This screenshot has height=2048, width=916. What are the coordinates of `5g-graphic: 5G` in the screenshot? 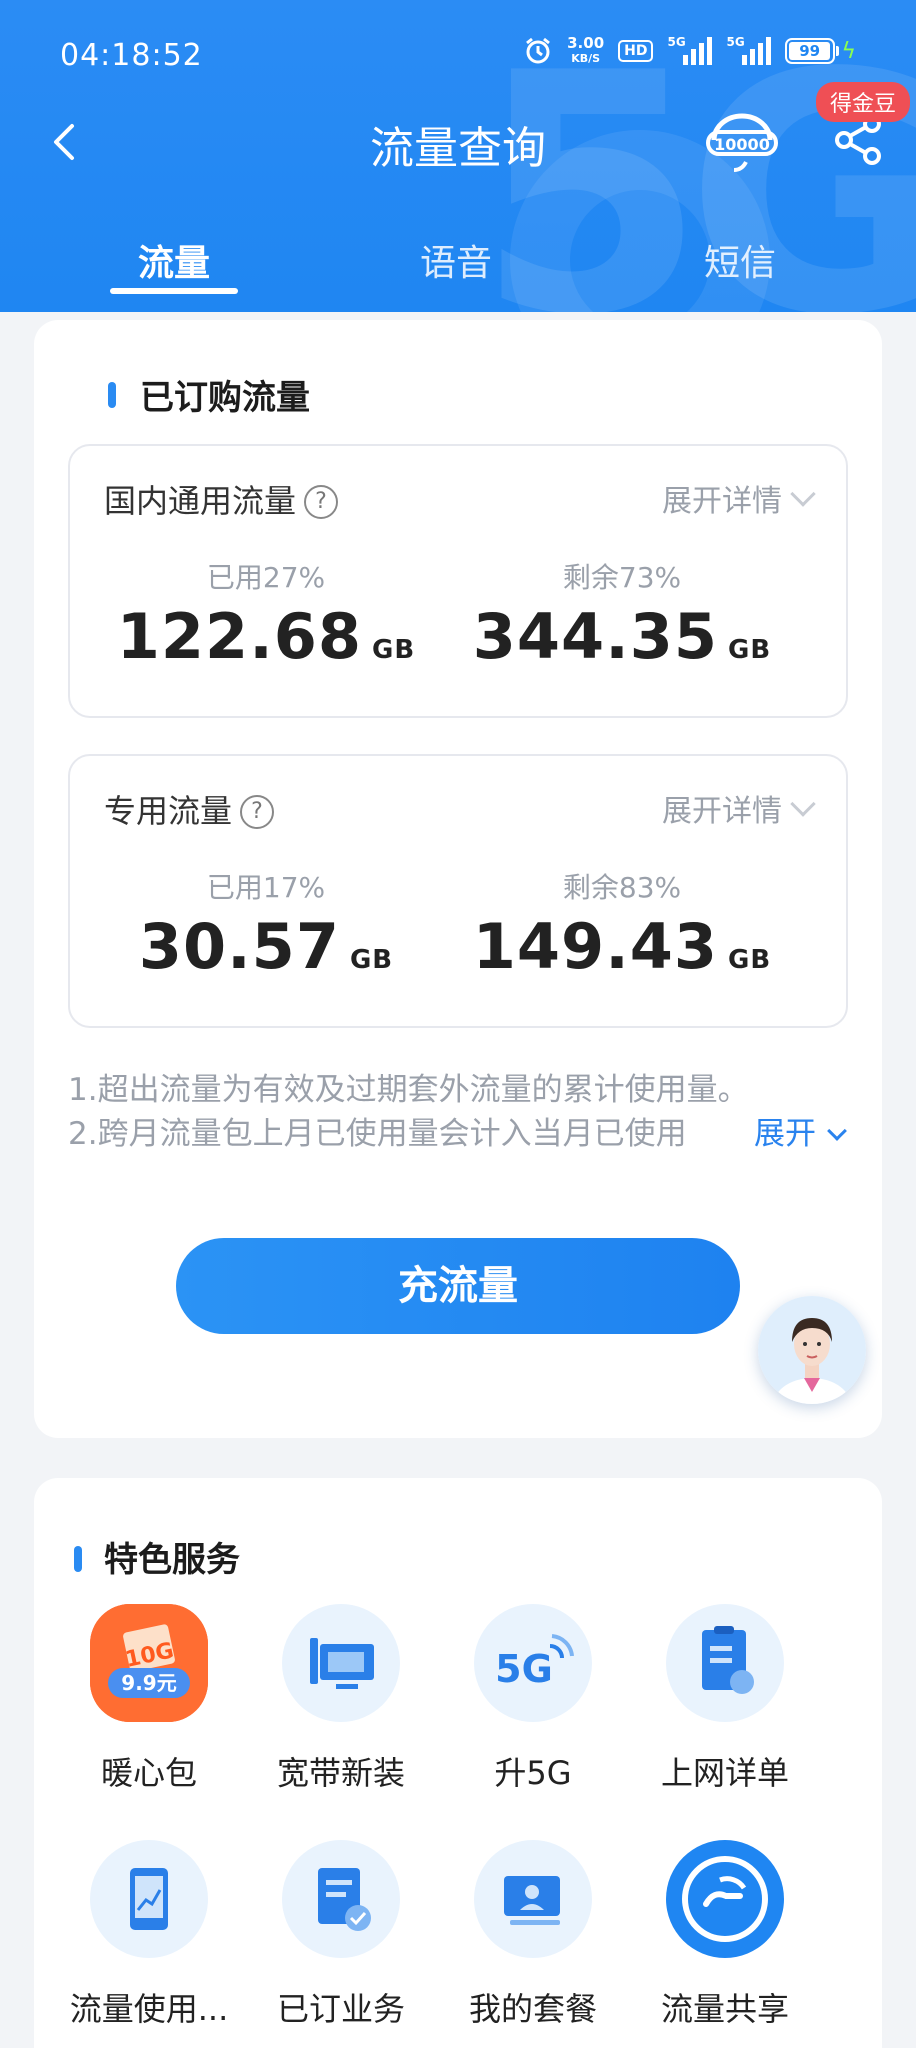 It's located at (534, 1662).